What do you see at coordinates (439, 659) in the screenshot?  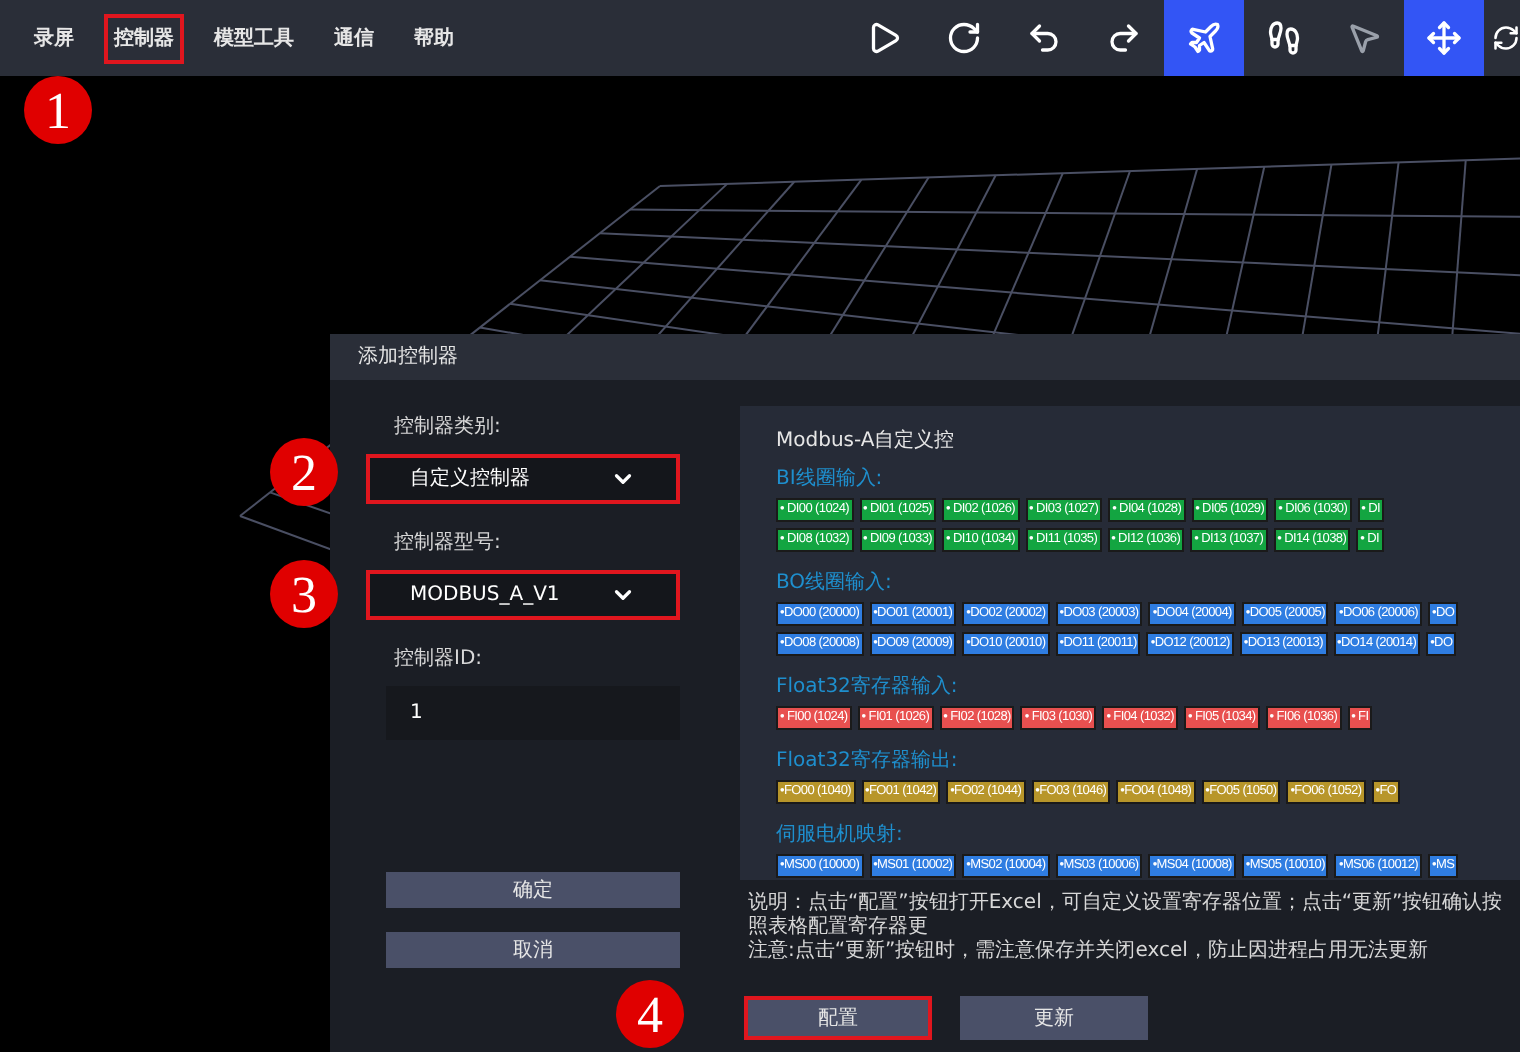 I see `field-label: 控制器ID:` at bounding box center [439, 659].